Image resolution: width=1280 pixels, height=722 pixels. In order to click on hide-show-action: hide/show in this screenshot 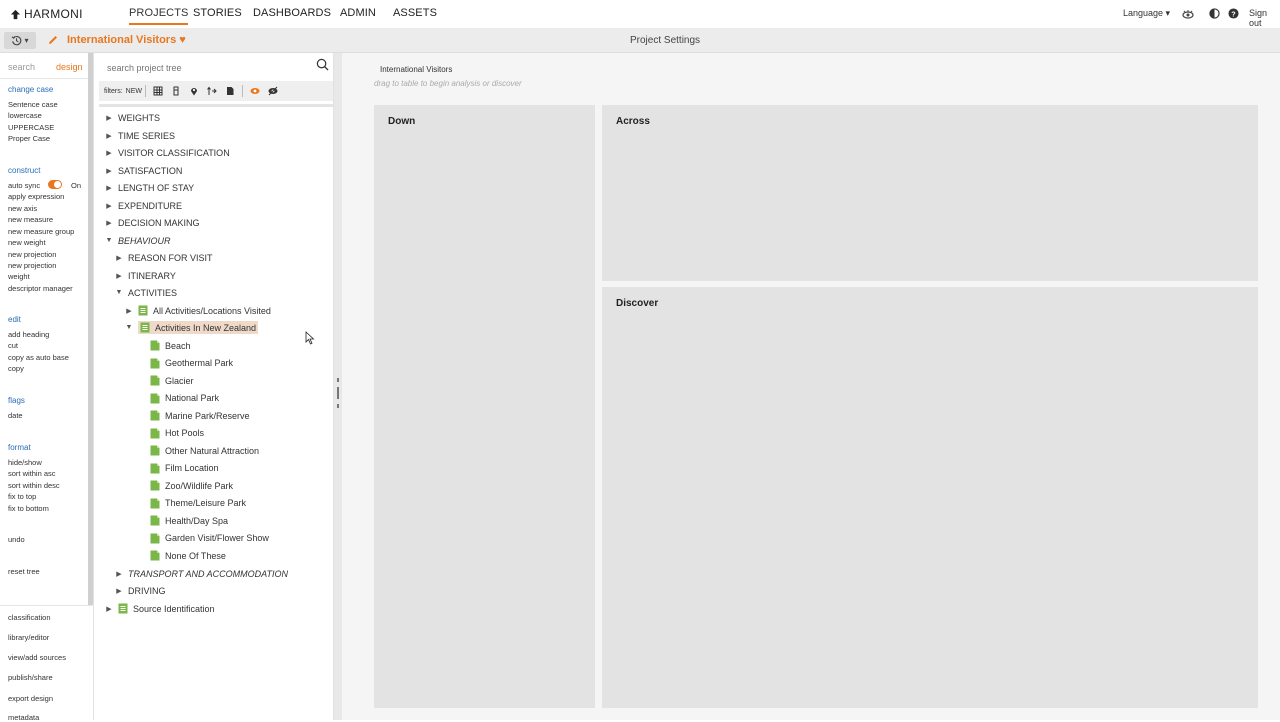, I will do `click(25, 462)`.